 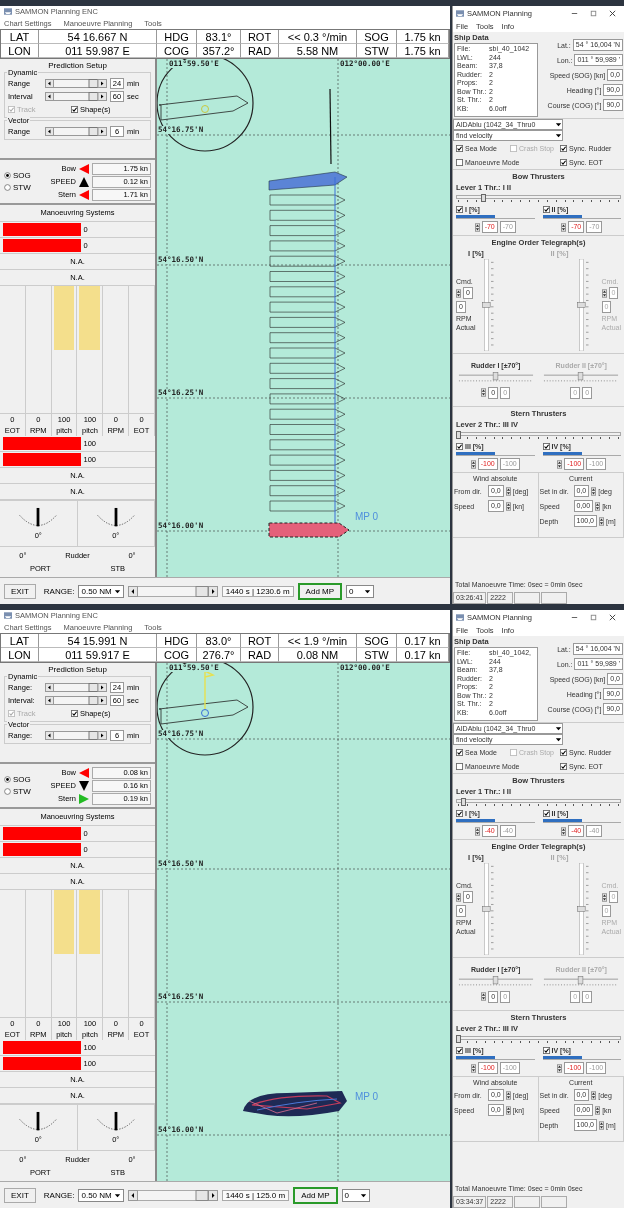 What do you see at coordinates (177, 37) in the screenshot?
I see `nav-label: HDG` at bounding box center [177, 37].